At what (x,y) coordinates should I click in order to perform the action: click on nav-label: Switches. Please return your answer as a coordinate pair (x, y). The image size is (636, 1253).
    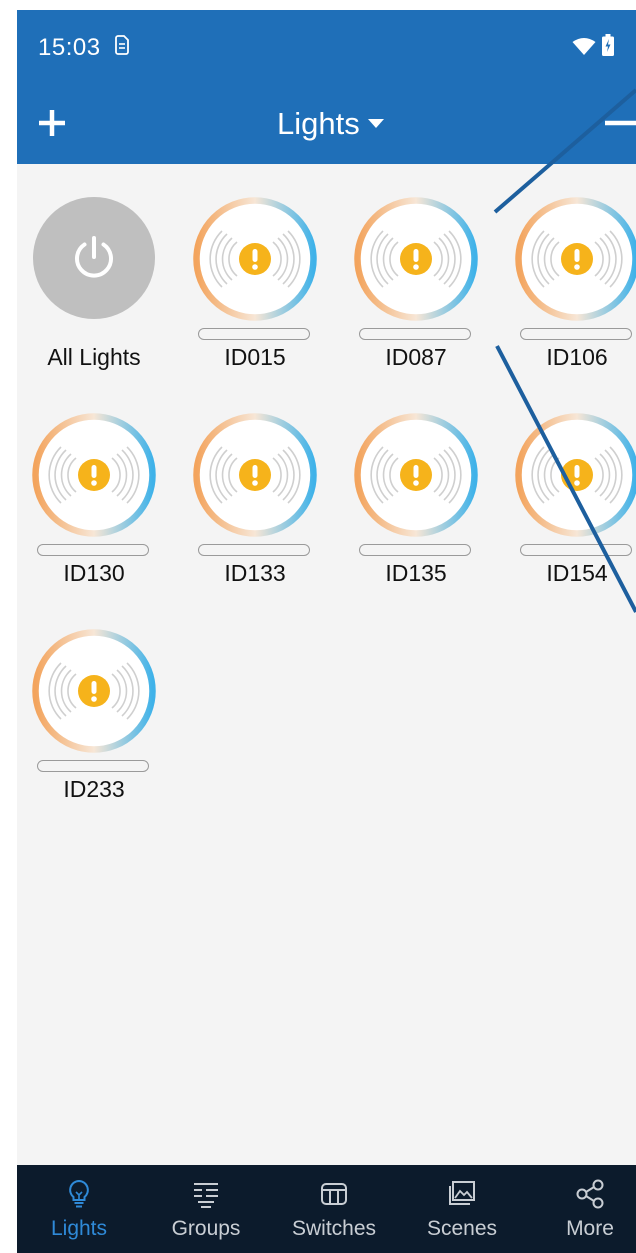
    Looking at the image, I should click on (334, 1228).